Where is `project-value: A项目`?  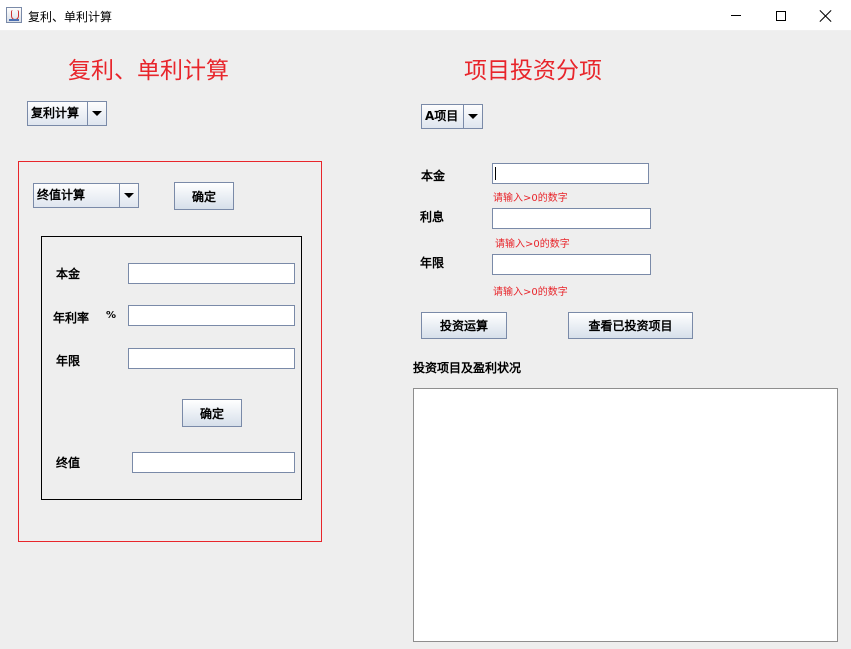 project-value: A项目 is located at coordinates (442, 116).